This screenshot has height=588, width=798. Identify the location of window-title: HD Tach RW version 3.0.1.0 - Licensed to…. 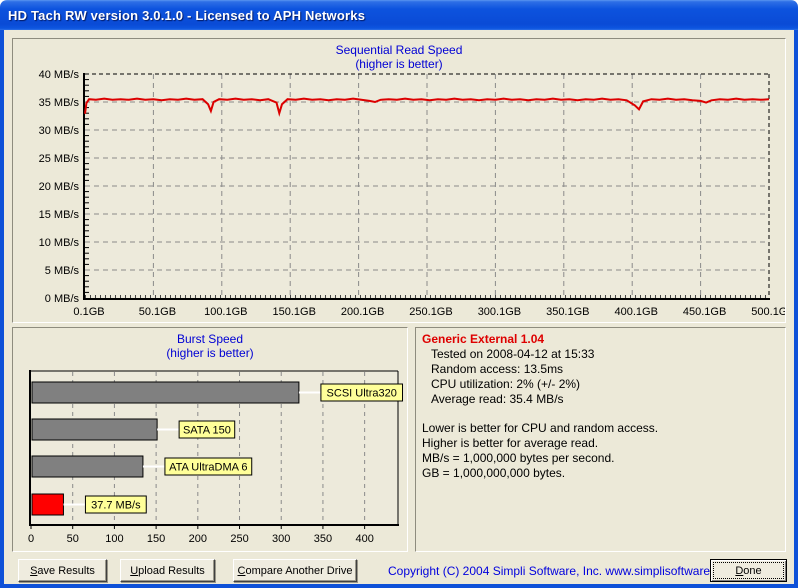
(187, 15).